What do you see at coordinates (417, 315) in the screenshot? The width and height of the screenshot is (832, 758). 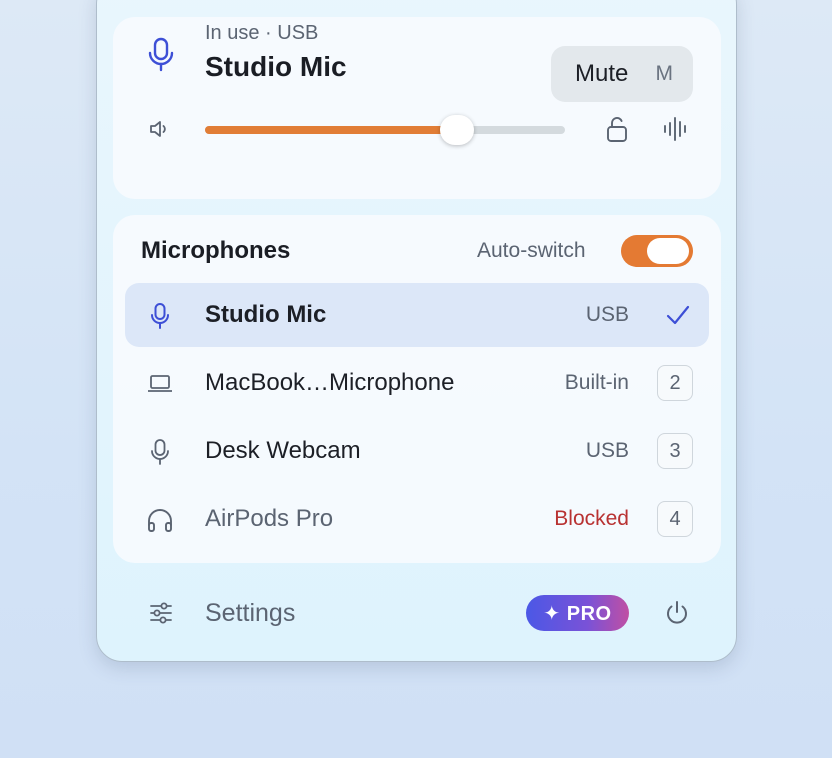 I see `device-row-studio-mic: Studio Mic USB` at bounding box center [417, 315].